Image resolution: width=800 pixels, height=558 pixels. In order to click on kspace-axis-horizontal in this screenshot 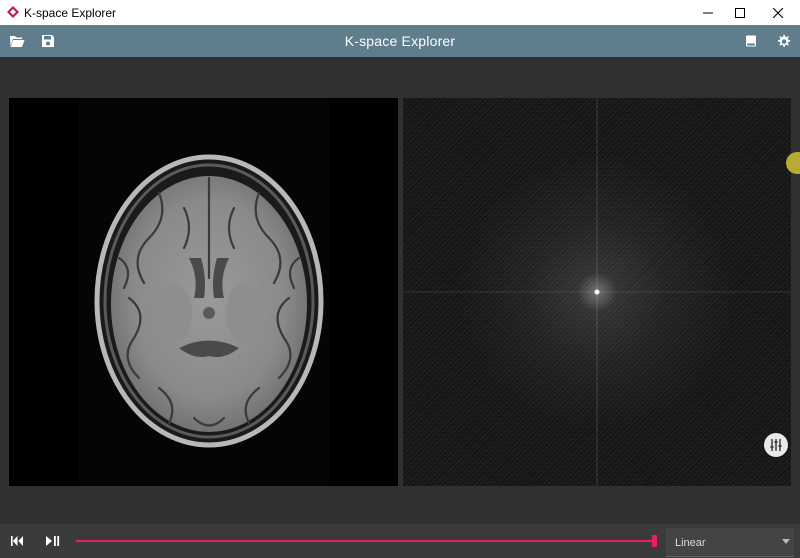, I will do `click(597, 292)`.